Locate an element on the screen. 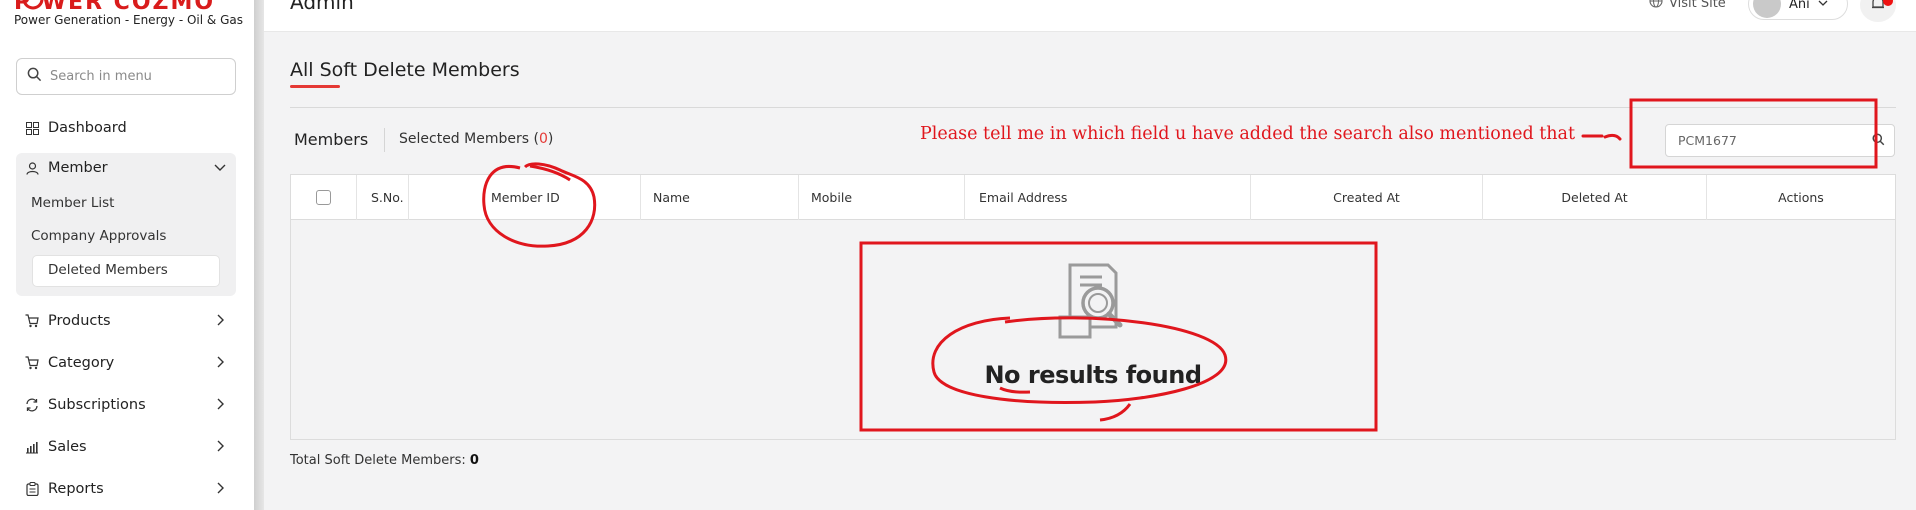 The image size is (1916, 510). top-header: Admin Visit Site Ani is located at coordinates (1090, 16).